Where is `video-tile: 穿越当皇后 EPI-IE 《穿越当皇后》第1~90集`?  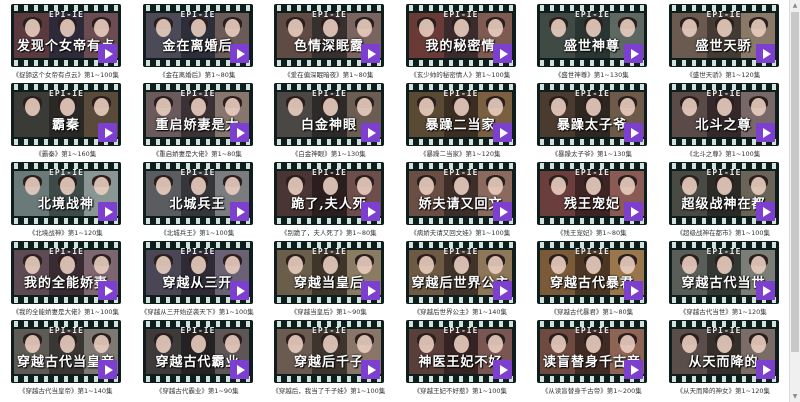 video-tile: 穿越当皇后 EPI-IE 《穿越当皇后》第1~90集 is located at coordinates (329, 280).